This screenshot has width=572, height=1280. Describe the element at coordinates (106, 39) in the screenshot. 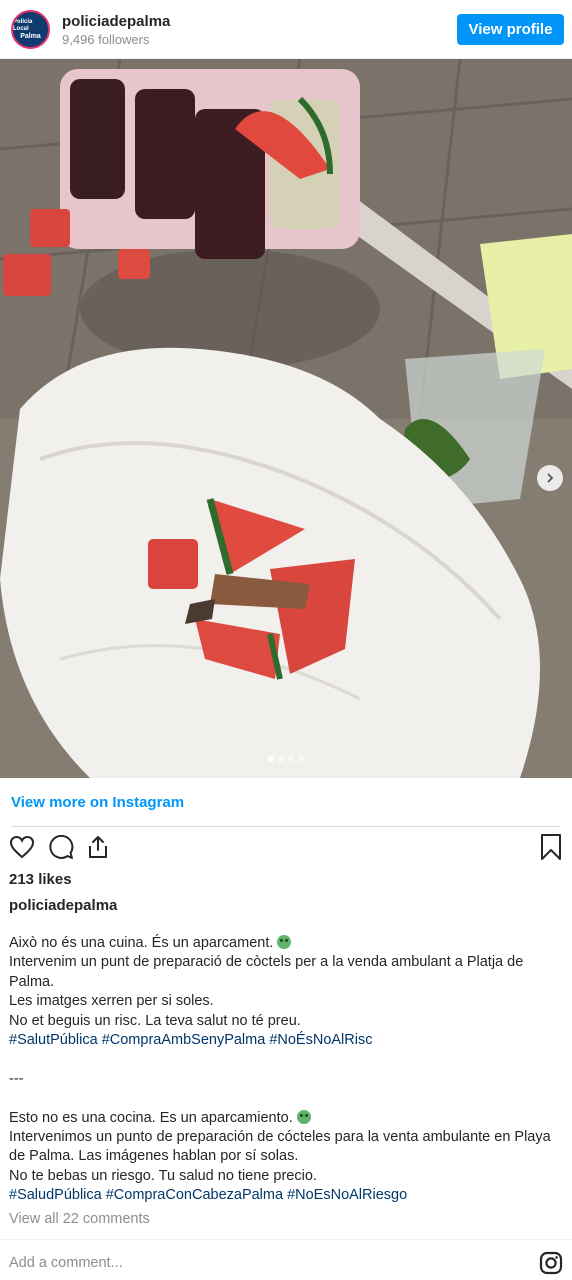

I see `follower-count: 9,496 followers` at that location.